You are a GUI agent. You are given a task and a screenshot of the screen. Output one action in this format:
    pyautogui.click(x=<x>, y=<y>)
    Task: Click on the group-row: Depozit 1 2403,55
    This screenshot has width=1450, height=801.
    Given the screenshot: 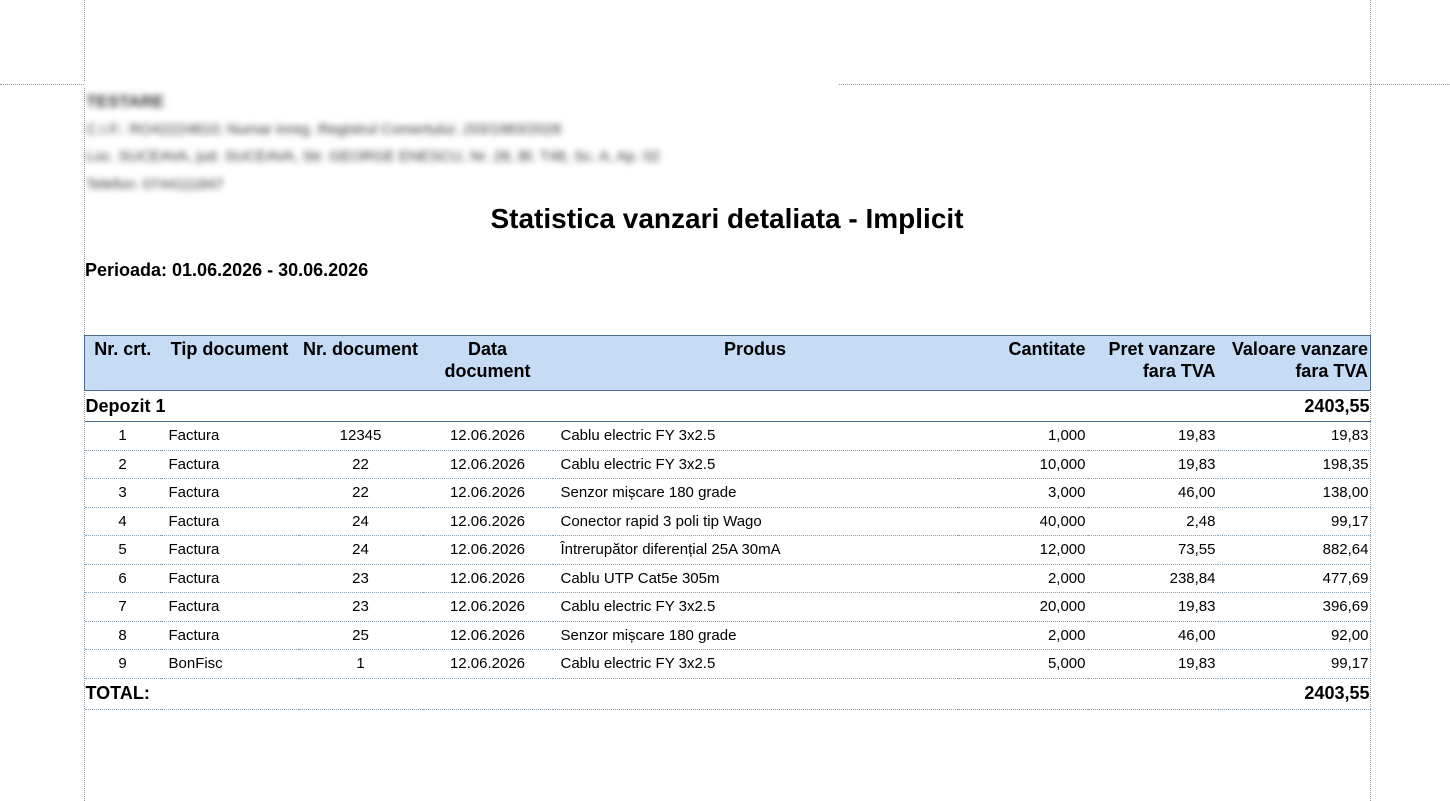 What is the action you would take?
    pyautogui.click(x=727, y=406)
    